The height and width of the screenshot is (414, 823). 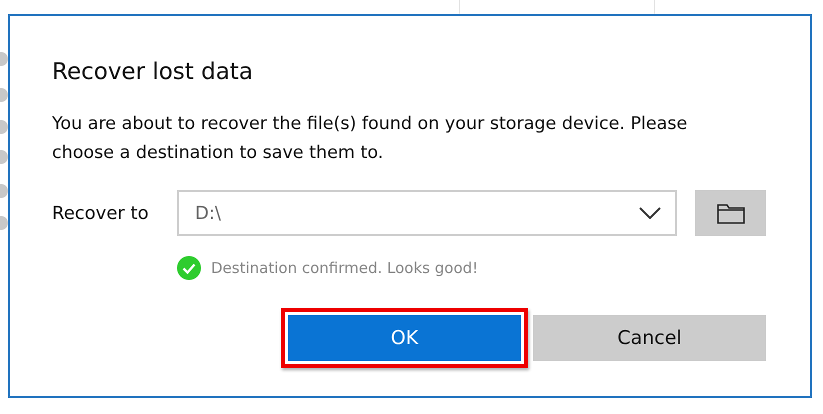 I want to click on dialog-title: Recover lost data, so click(x=153, y=72).